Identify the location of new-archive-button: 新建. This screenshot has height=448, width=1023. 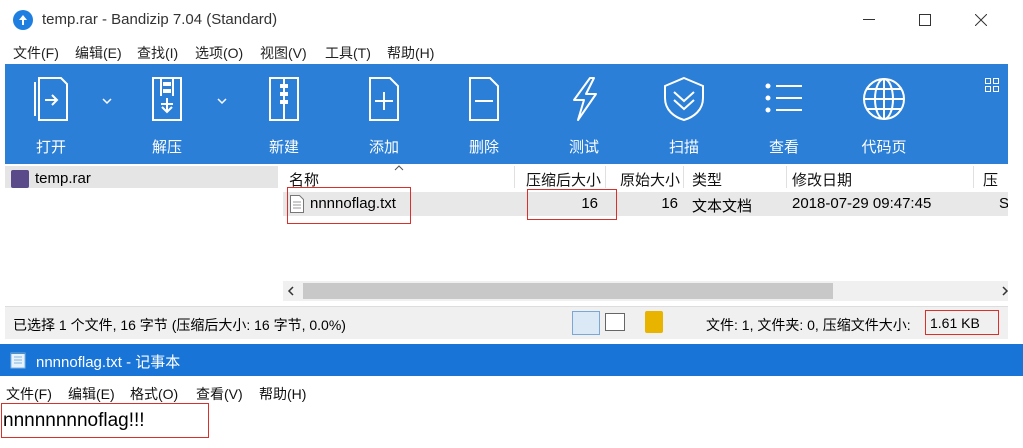
(284, 114).